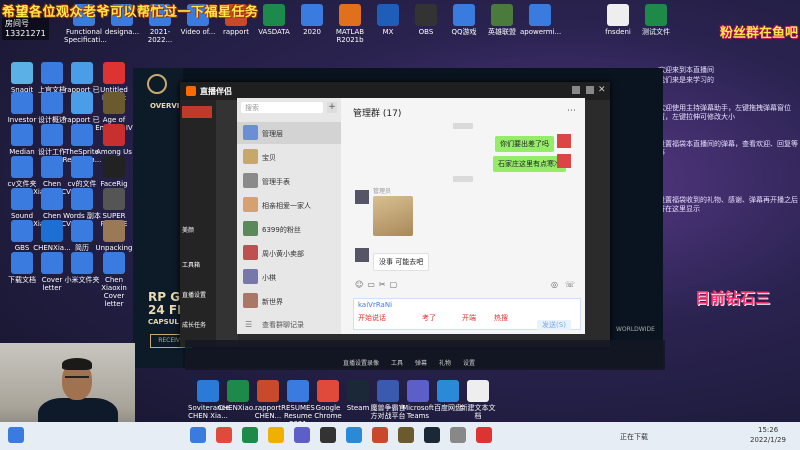  I want to click on emoji-icon: ☺, so click(361, 284).